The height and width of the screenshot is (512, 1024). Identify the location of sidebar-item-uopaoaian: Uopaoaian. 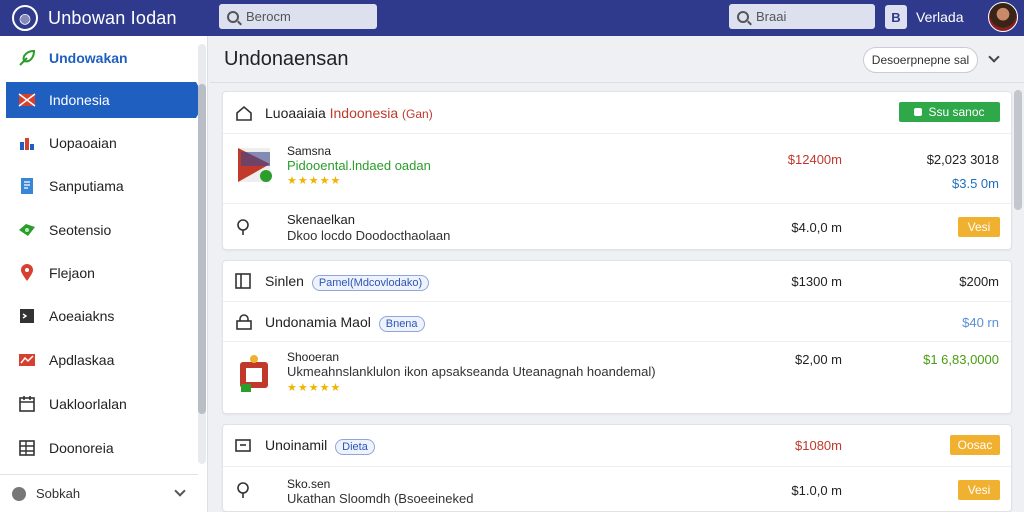
(101, 143).